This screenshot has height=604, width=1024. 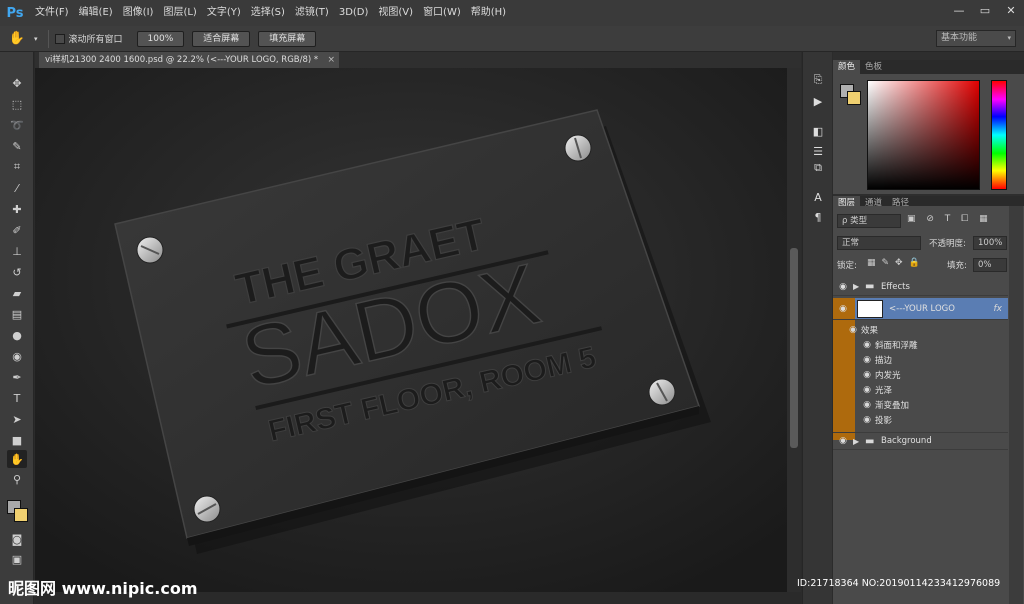 What do you see at coordinates (949, 219) in the screenshot?
I see `layer-filter-icons: ▣ ⊘ T ⧠ ▦` at bounding box center [949, 219].